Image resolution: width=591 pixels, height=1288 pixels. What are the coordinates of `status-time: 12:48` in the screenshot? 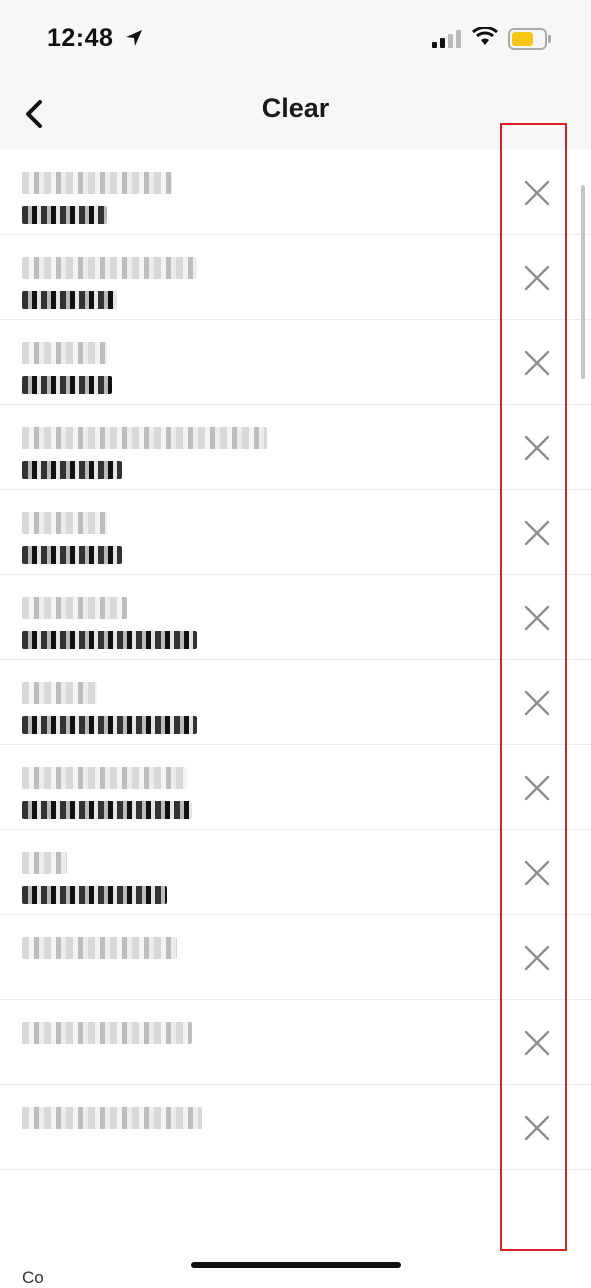 It's located at (80, 38).